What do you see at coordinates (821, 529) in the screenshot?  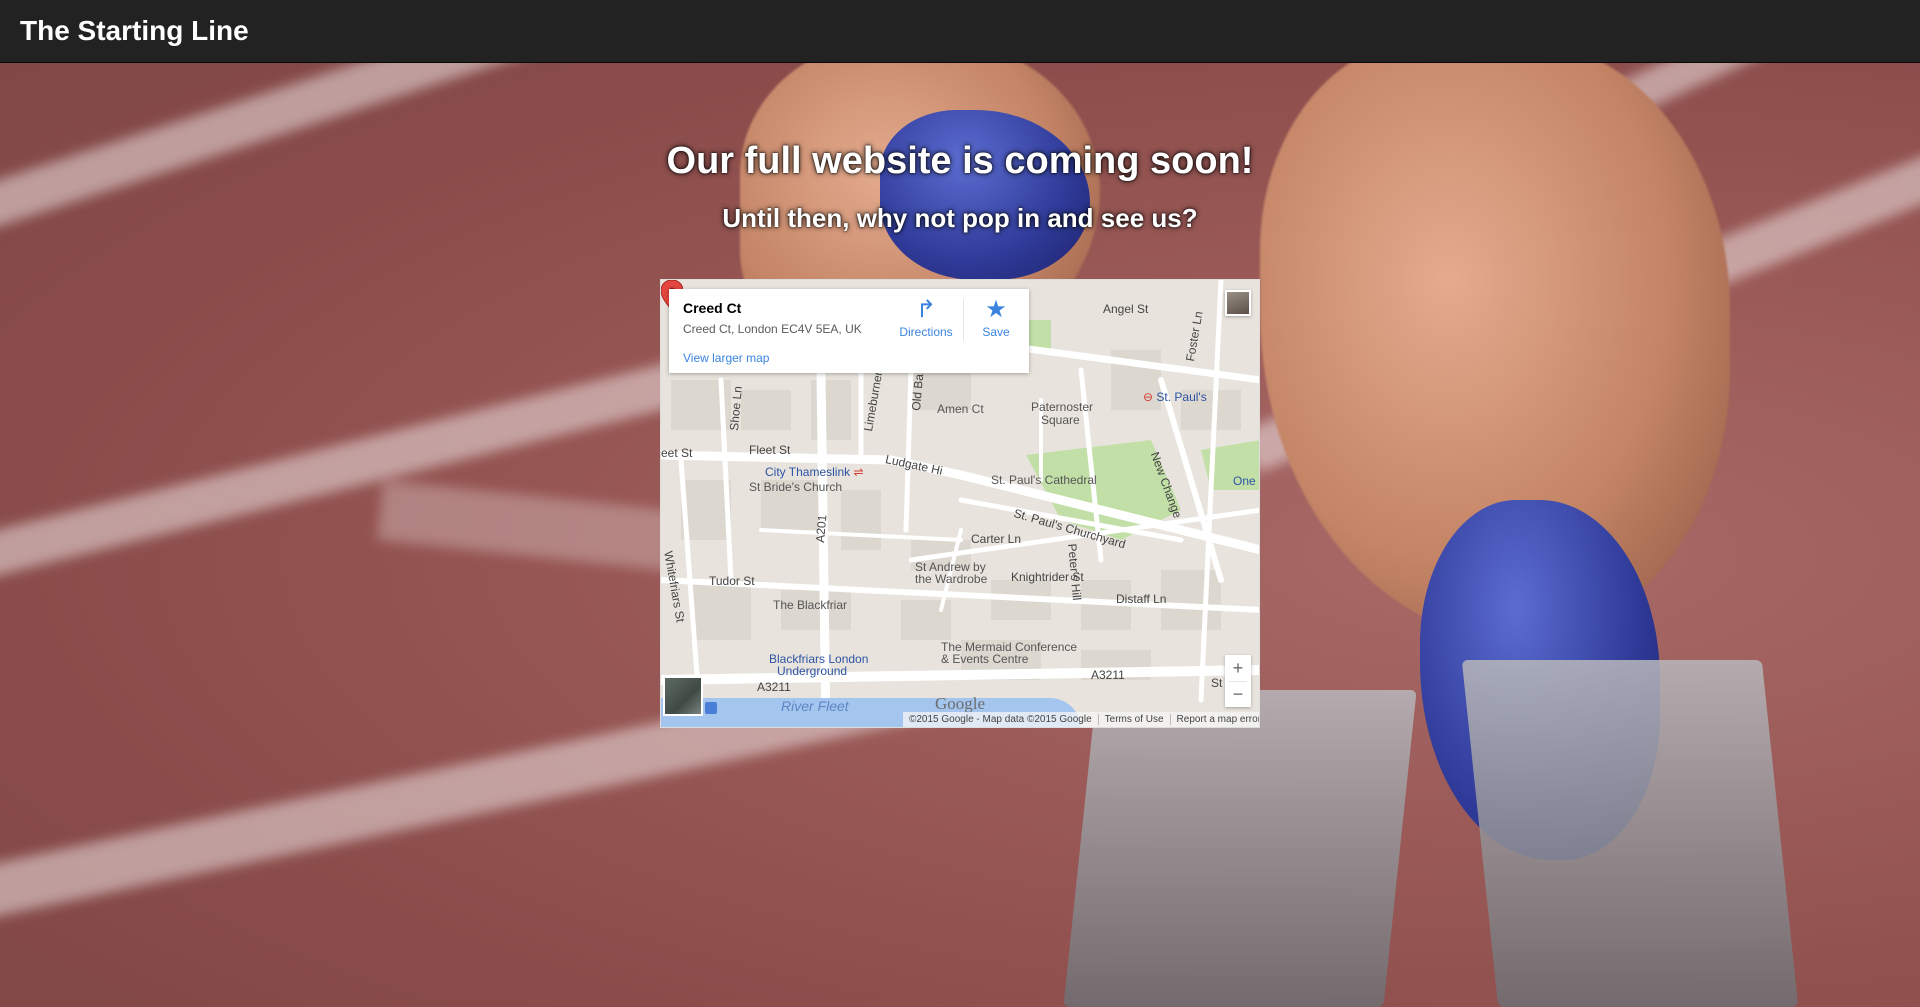 I see `map-label: A201` at bounding box center [821, 529].